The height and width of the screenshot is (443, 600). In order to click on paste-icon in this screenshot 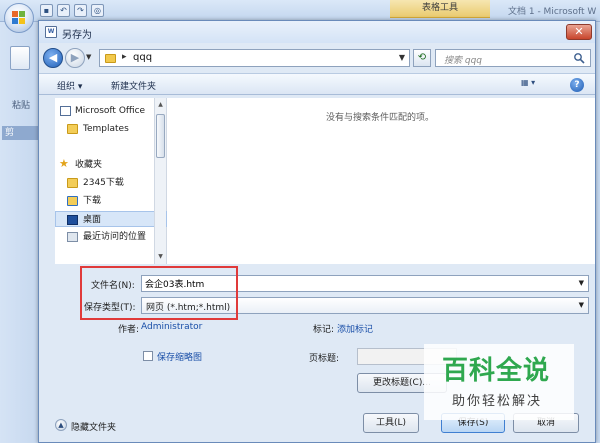, I will do `click(20, 58)`.